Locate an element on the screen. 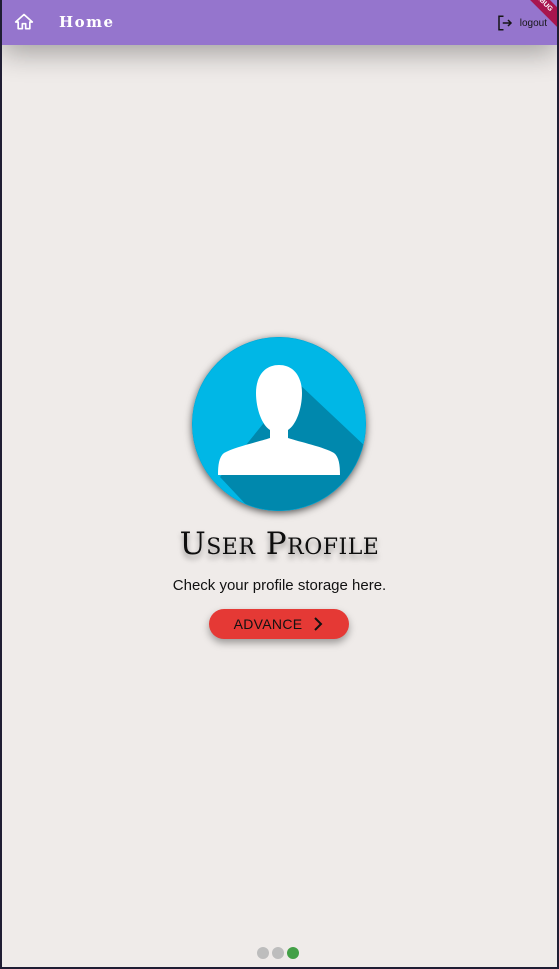  logout-icon is located at coordinates (505, 23).